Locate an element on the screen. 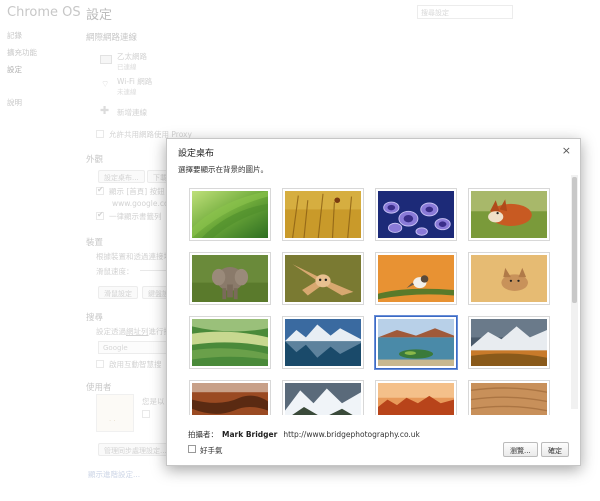 The width and height of the screenshot is (600, 501). scrollbar-thumb is located at coordinates (574, 240).